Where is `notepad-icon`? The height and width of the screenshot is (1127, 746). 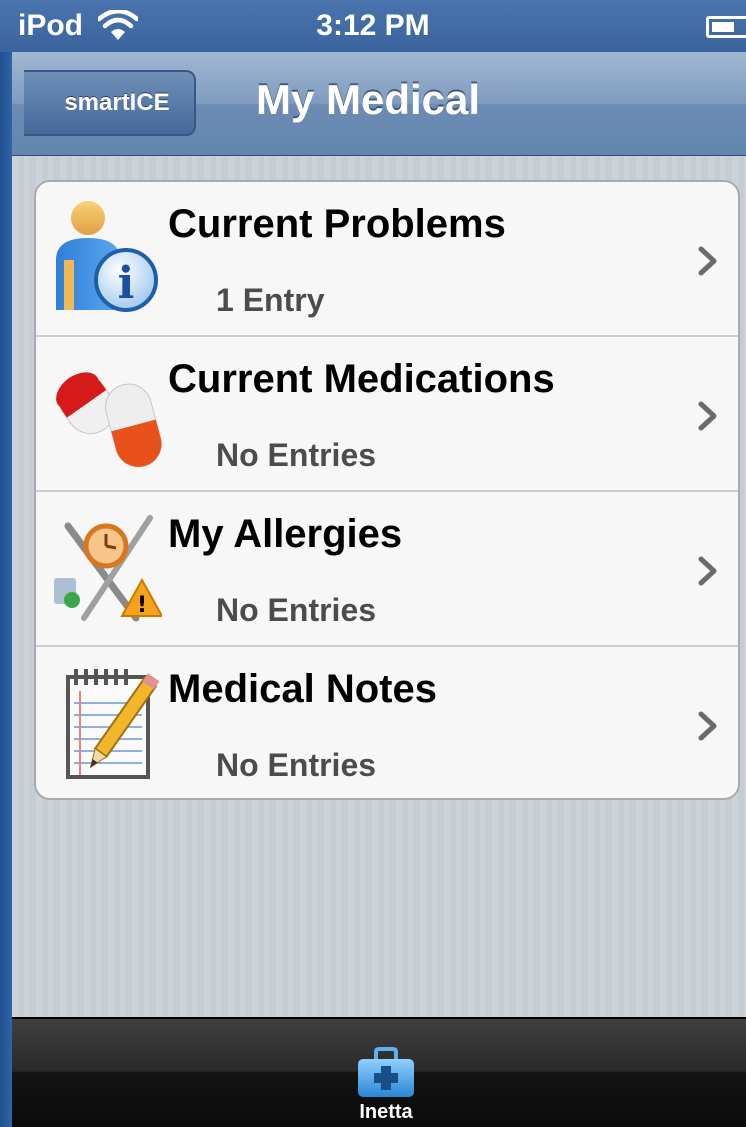 notepad-icon is located at coordinates (113, 724).